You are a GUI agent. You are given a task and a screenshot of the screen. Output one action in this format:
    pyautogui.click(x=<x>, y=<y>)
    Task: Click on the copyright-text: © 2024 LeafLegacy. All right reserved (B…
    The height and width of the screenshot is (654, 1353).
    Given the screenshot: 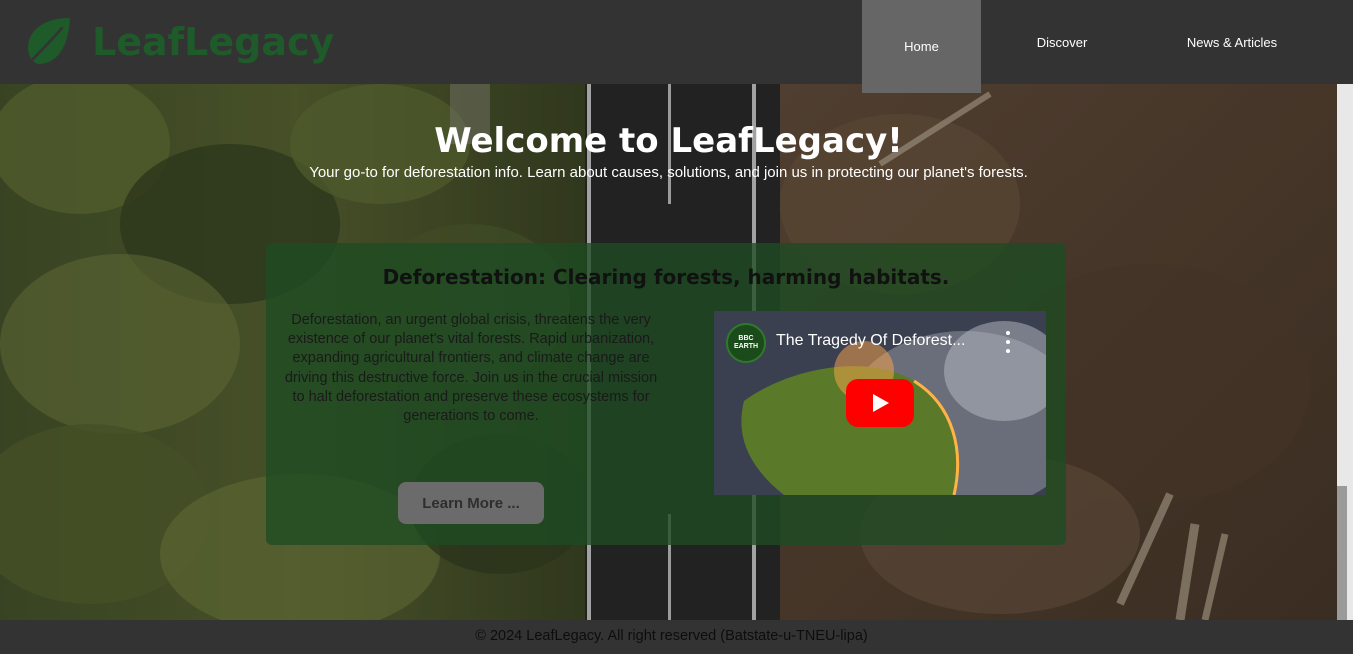 What is the action you would take?
    pyautogui.click(x=671, y=636)
    